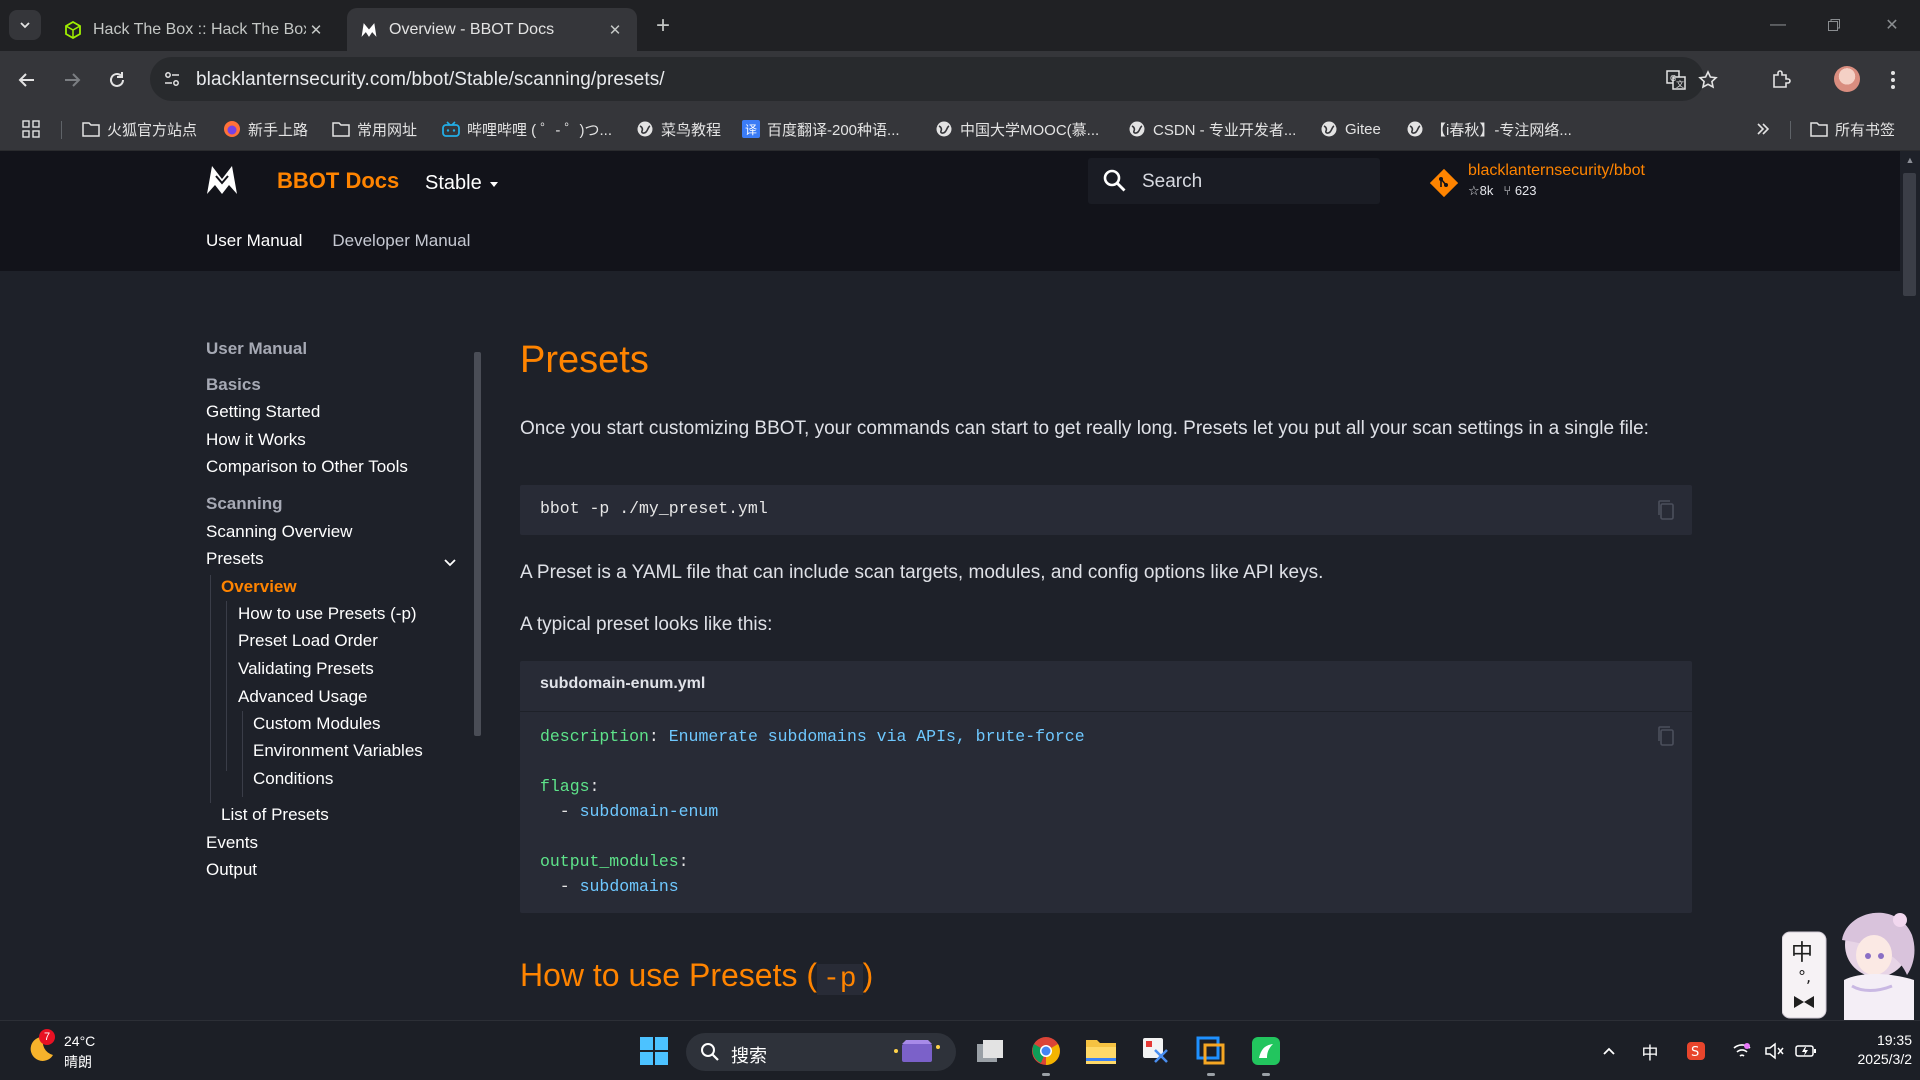  Describe the element at coordinates (231, 870) in the screenshot. I see `sidebar-item-output: Output` at that location.